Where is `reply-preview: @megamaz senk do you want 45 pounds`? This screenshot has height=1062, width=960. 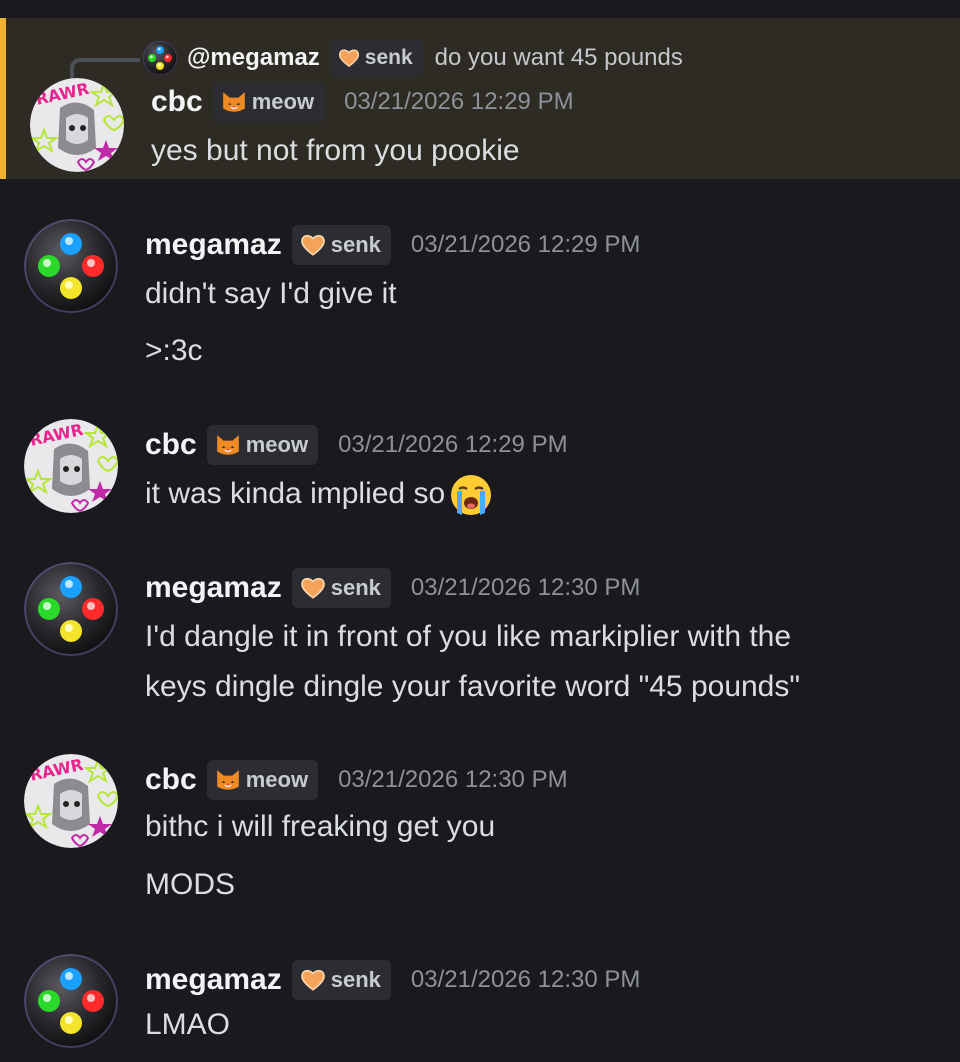 reply-preview: @megamaz senk do you want 45 pounds is located at coordinates (413, 58).